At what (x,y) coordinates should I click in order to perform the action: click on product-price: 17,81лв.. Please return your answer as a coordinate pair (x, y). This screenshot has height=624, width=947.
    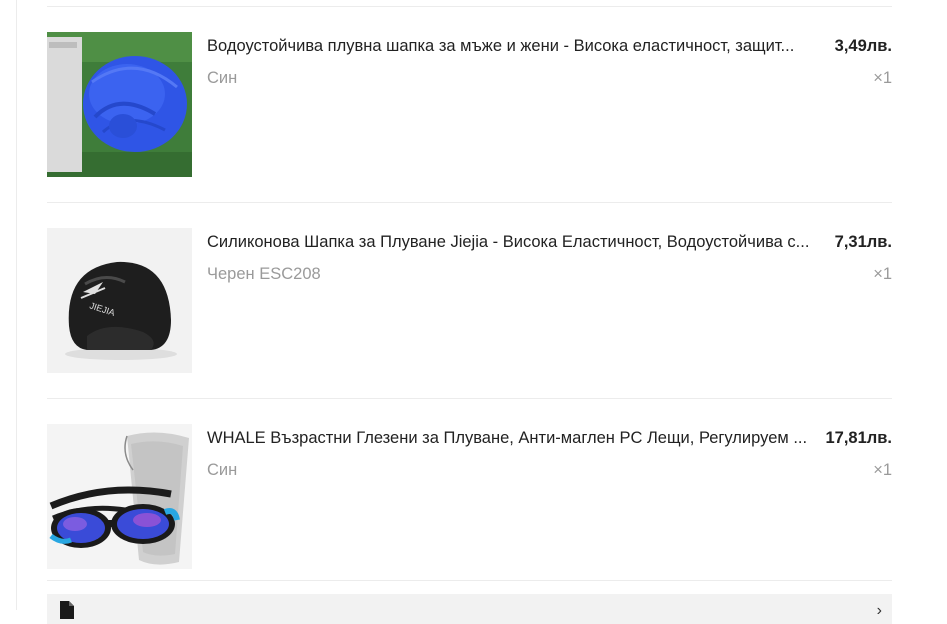
    Looking at the image, I should click on (859, 438).